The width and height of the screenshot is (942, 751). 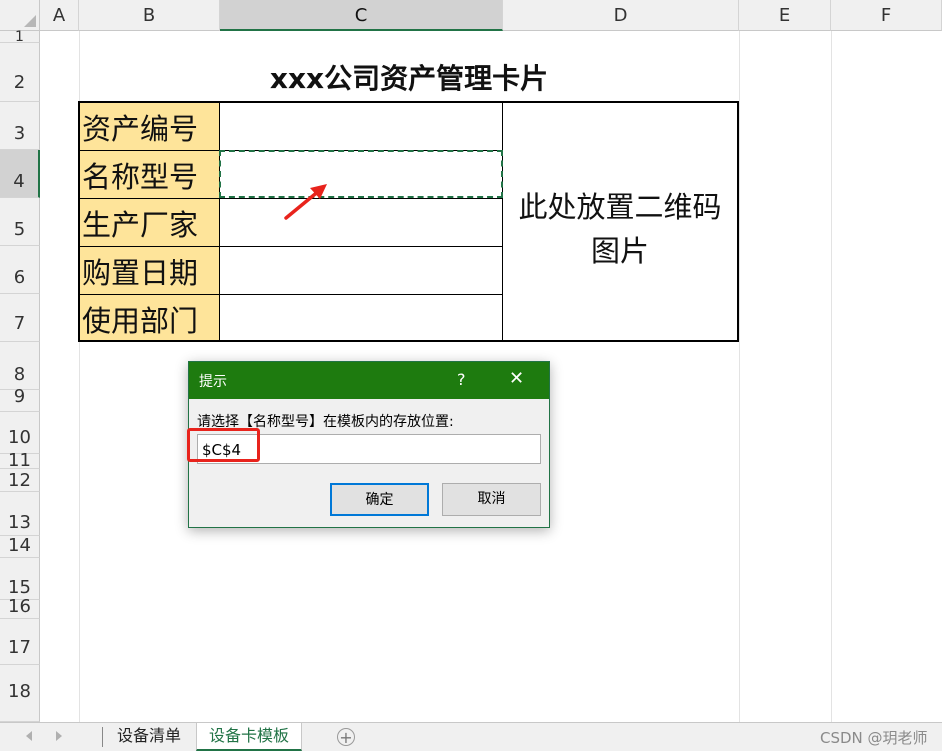 I want to click on copy-selection-marquee, so click(x=361, y=174).